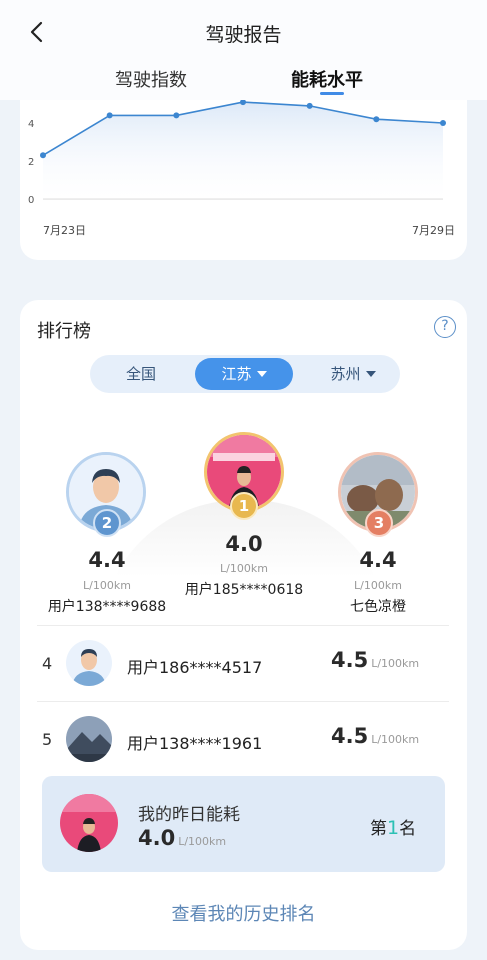 Image resolution: width=487 pixels, height=960 pixels. I want to click on region-tab-national: 全国, so click(141, 374).